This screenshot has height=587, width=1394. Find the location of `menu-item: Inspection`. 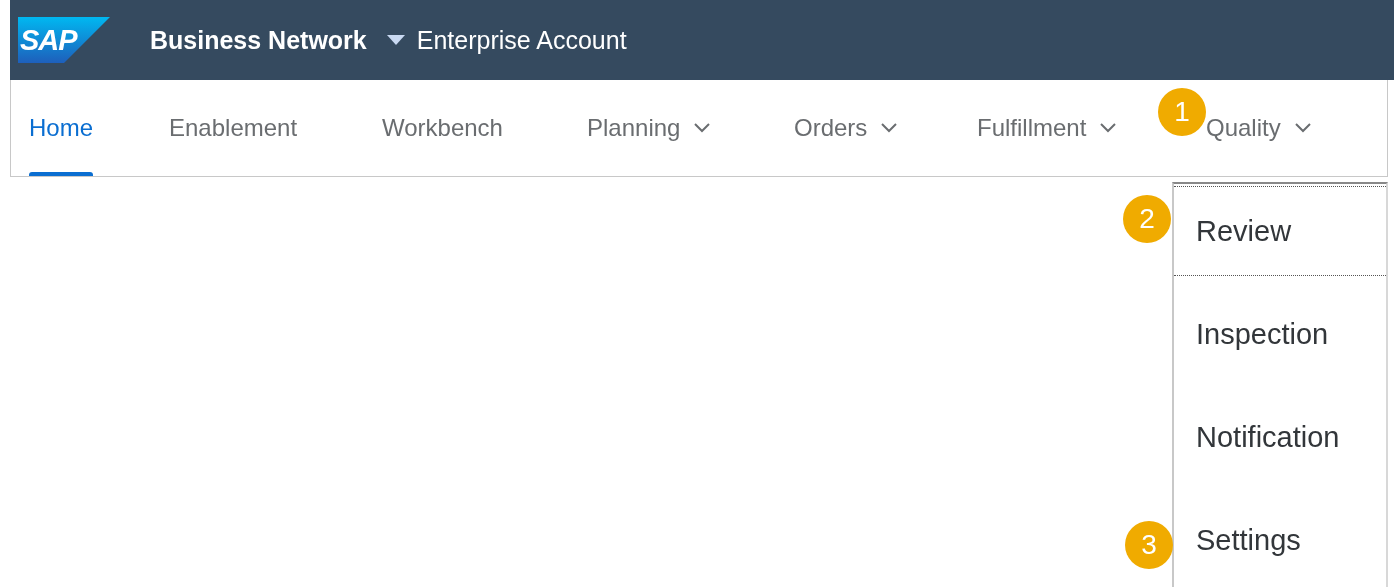

menu-item: Inspection is located at coordinates (1280, 334).